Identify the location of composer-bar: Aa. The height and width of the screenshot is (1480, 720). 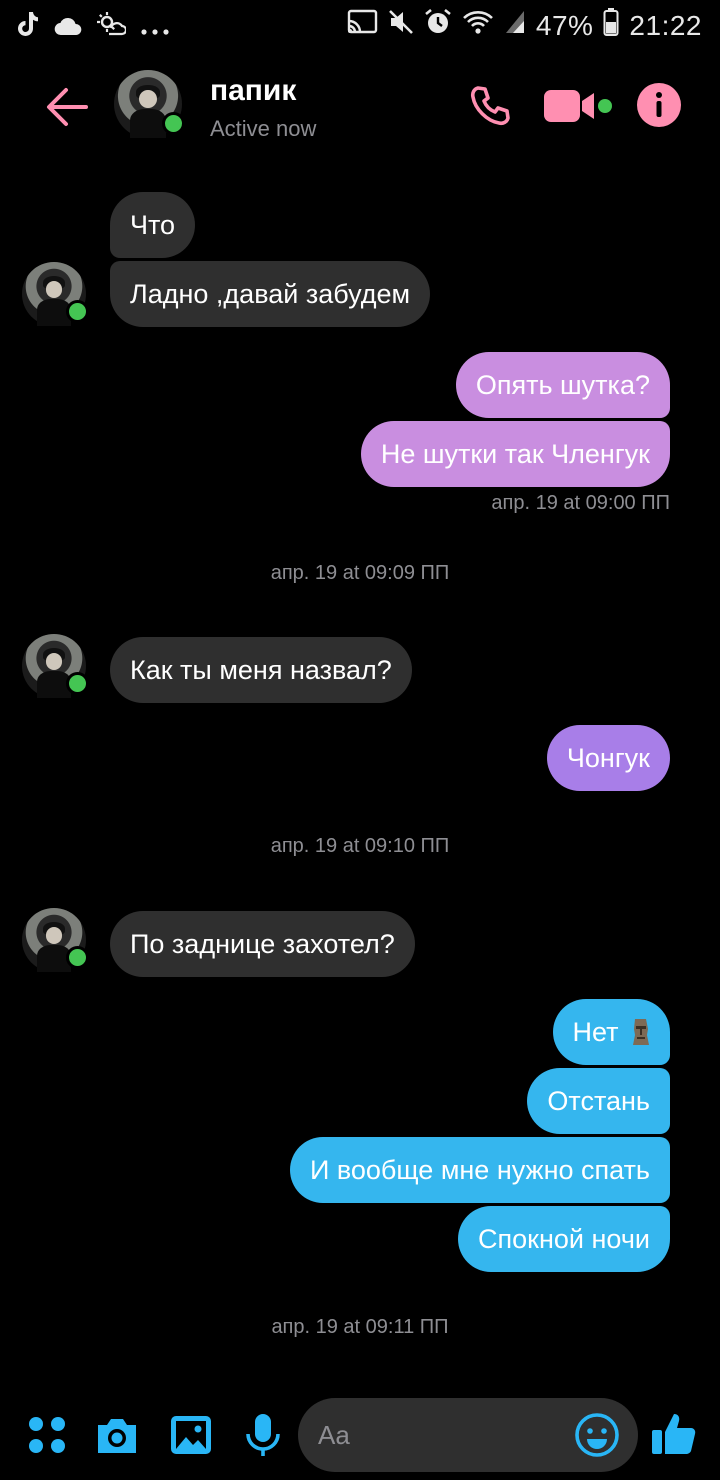
(360, 1435).